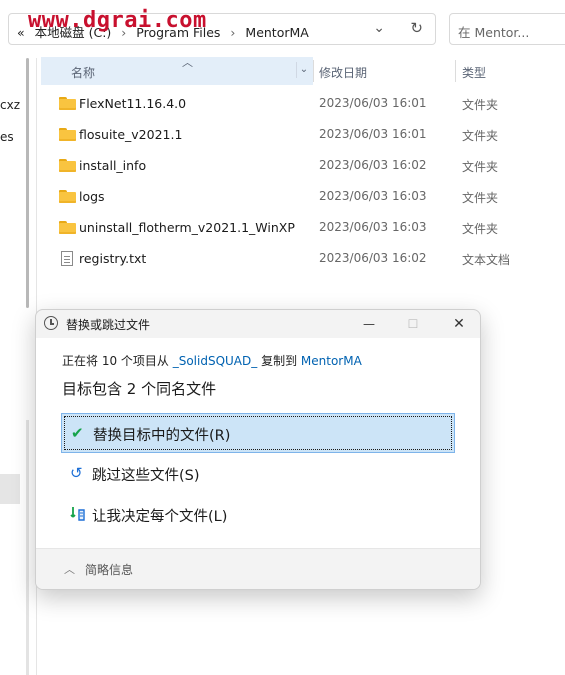 The height and width of the screenshot is (675, 565). Describe the element at coordinates (131, 134) in the screenshot. I see `file-name: flosuite_v2021.1` at that location.